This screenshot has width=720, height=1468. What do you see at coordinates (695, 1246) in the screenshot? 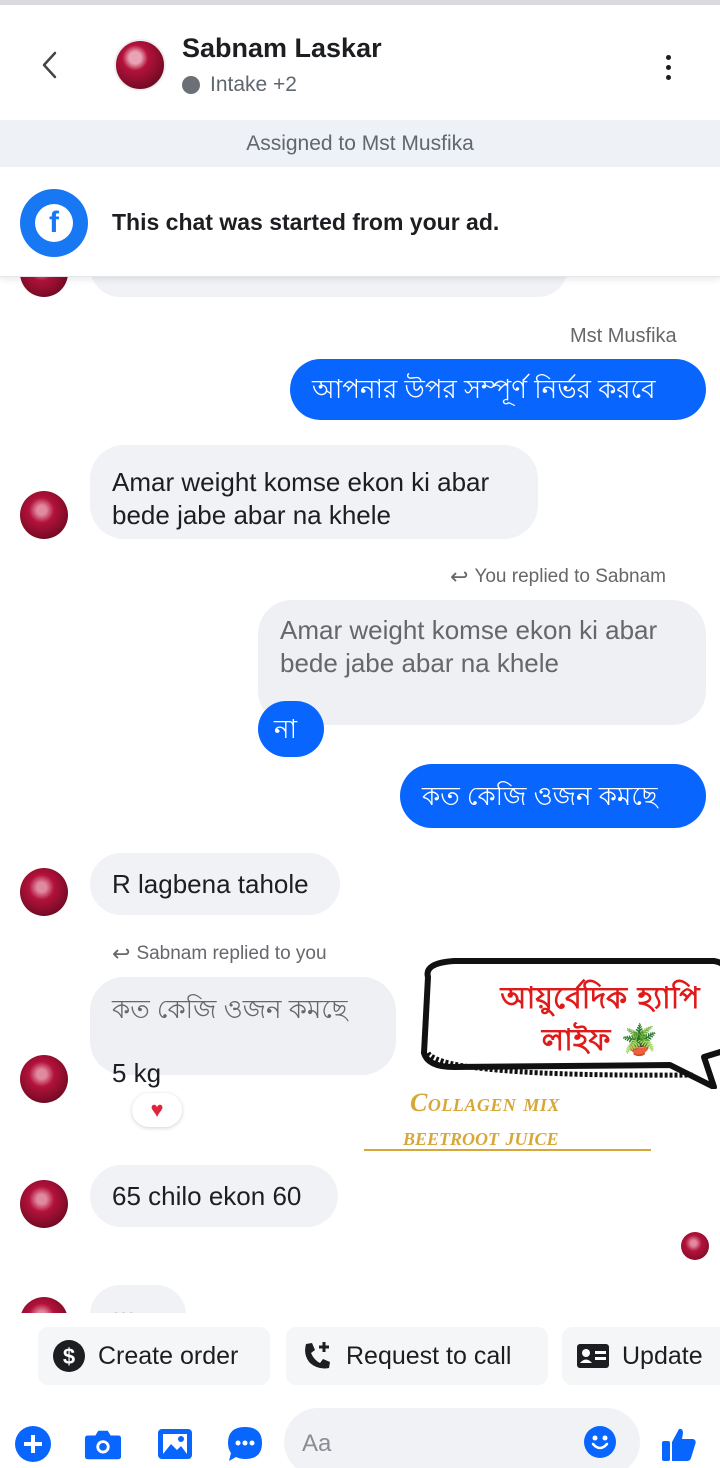
I see `seen-avatar` at bounding box center [695, 1246].